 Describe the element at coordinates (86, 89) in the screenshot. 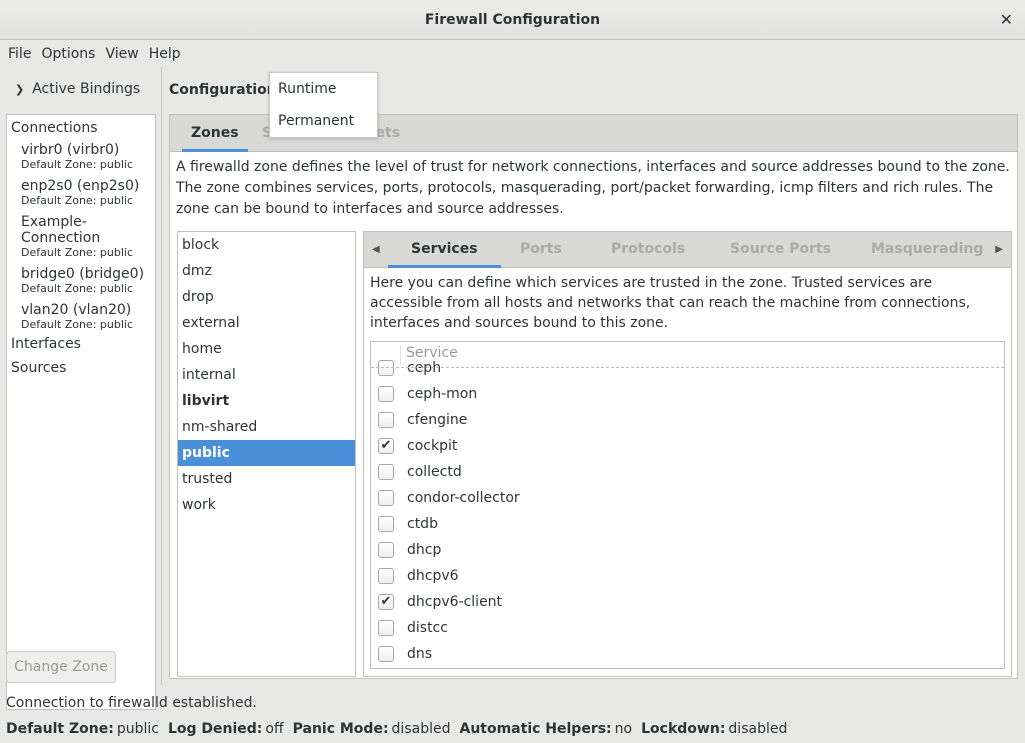

I see `active-bindings-label: Active Bindings` at that location.